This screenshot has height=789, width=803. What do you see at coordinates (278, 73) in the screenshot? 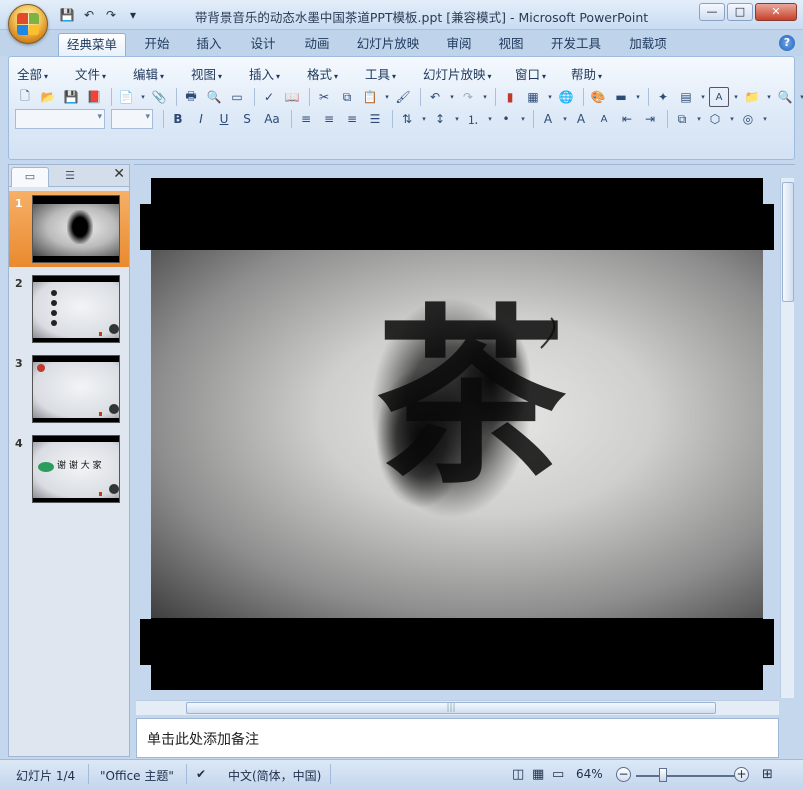
I see `menu-insert: 插入 ▾` at bounding box center [278, 73].